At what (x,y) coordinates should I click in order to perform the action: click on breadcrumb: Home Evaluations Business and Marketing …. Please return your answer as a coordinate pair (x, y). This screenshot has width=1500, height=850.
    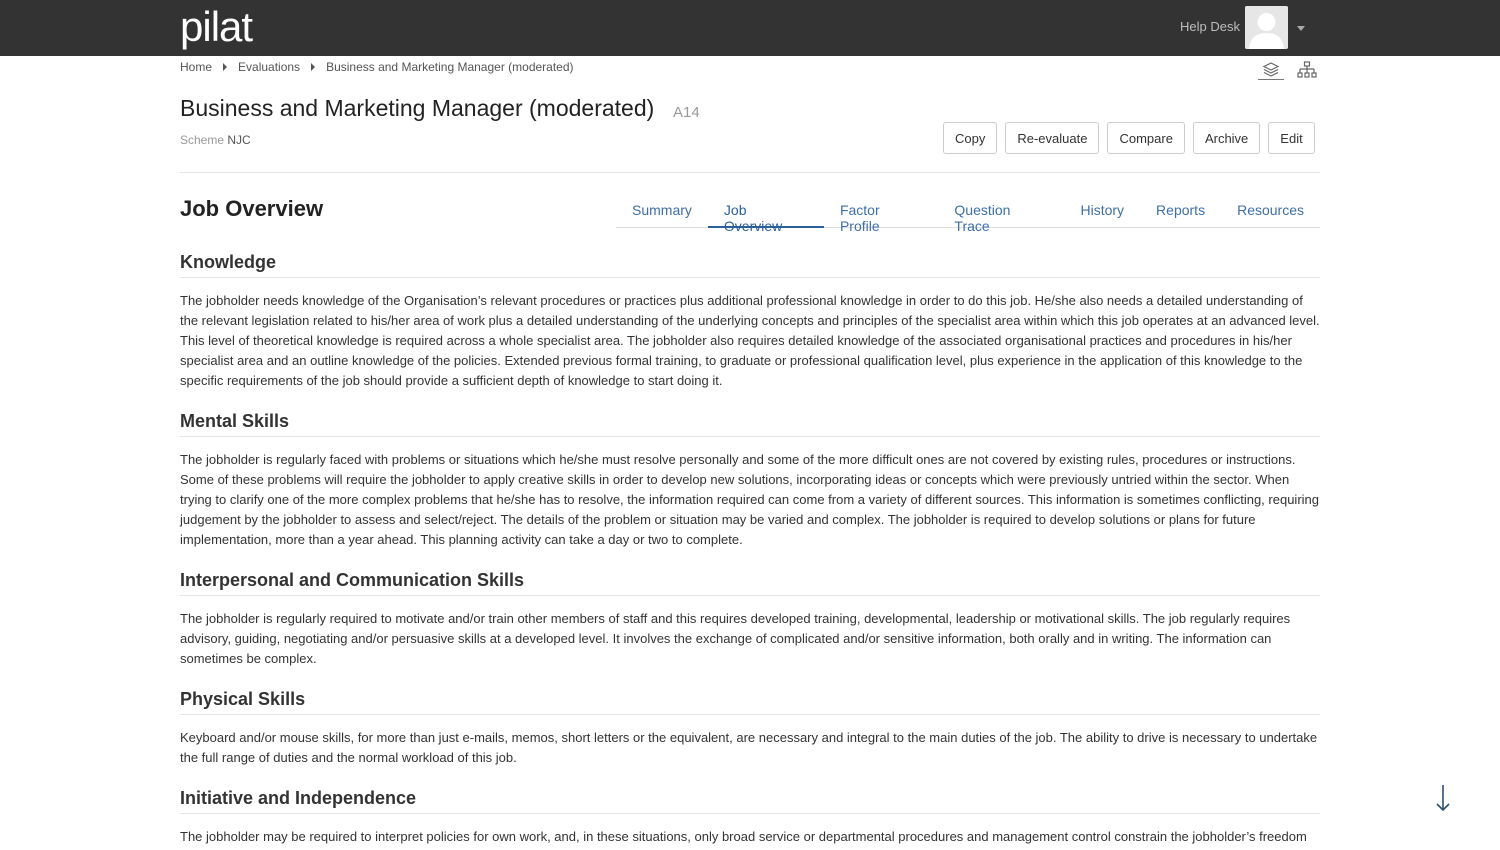
    Looking at the image, I should click on (377, 67).